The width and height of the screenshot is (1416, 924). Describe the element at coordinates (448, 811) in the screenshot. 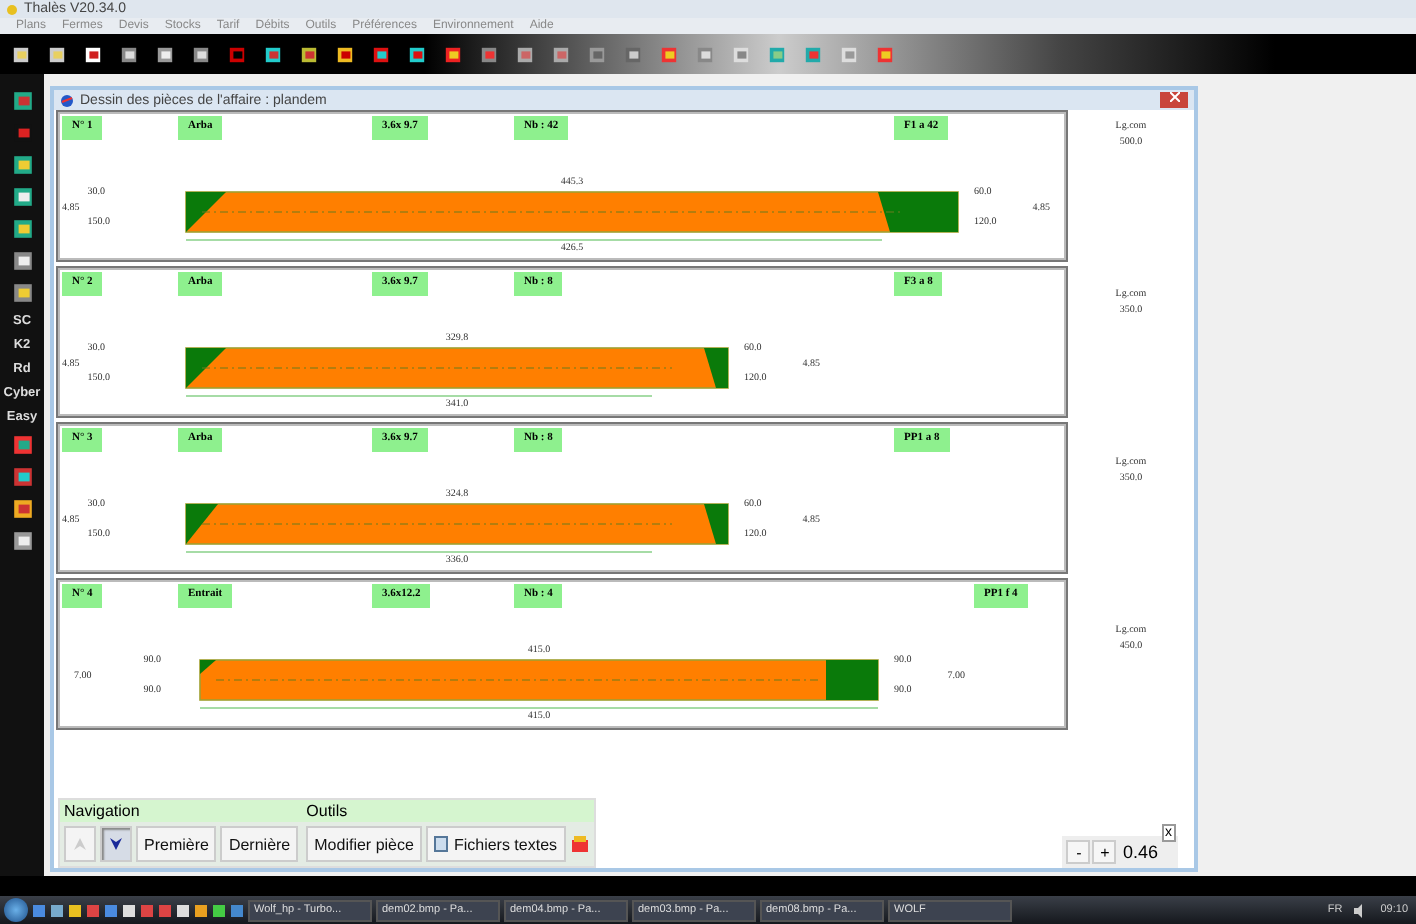

I see `group-title: Outils` at that location.